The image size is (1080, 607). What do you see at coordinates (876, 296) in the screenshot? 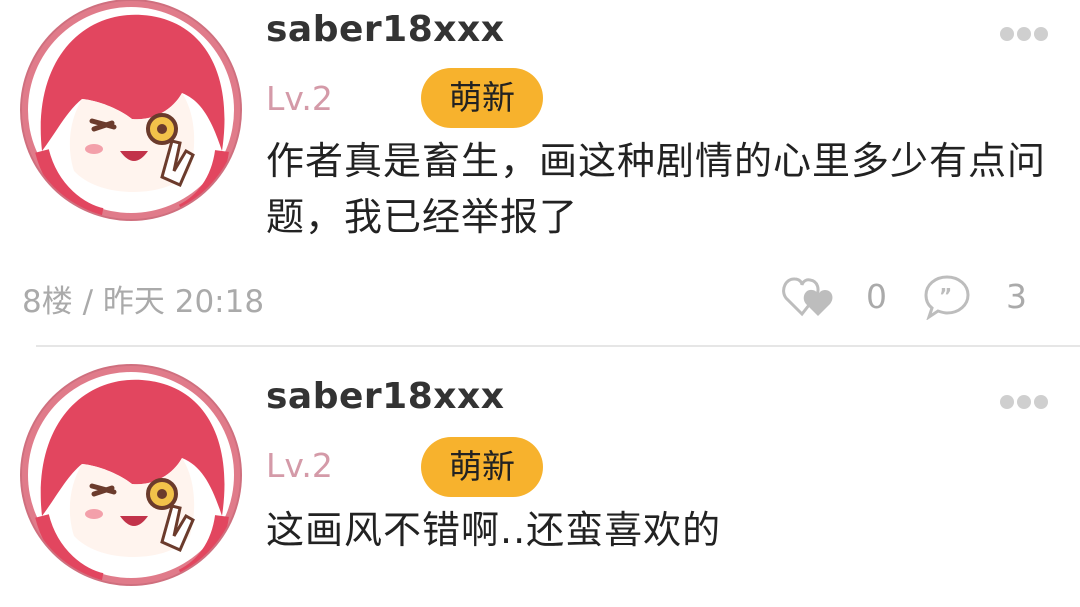
I see `like-count: 0` at bounding box center [876, 296].